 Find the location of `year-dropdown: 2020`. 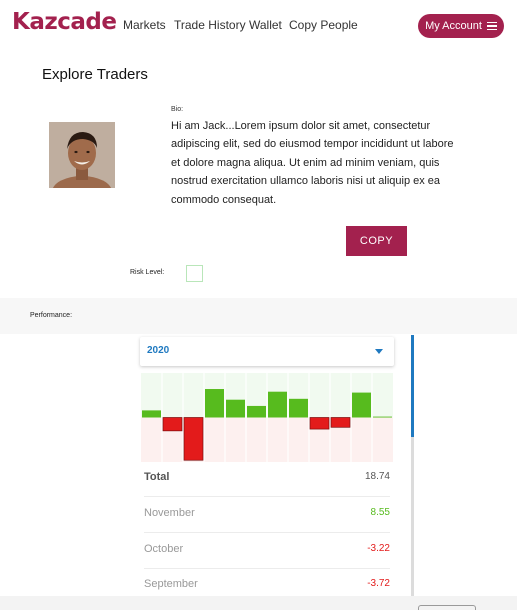

year-dropdown: 2020 is located at coordinates (267, 351).